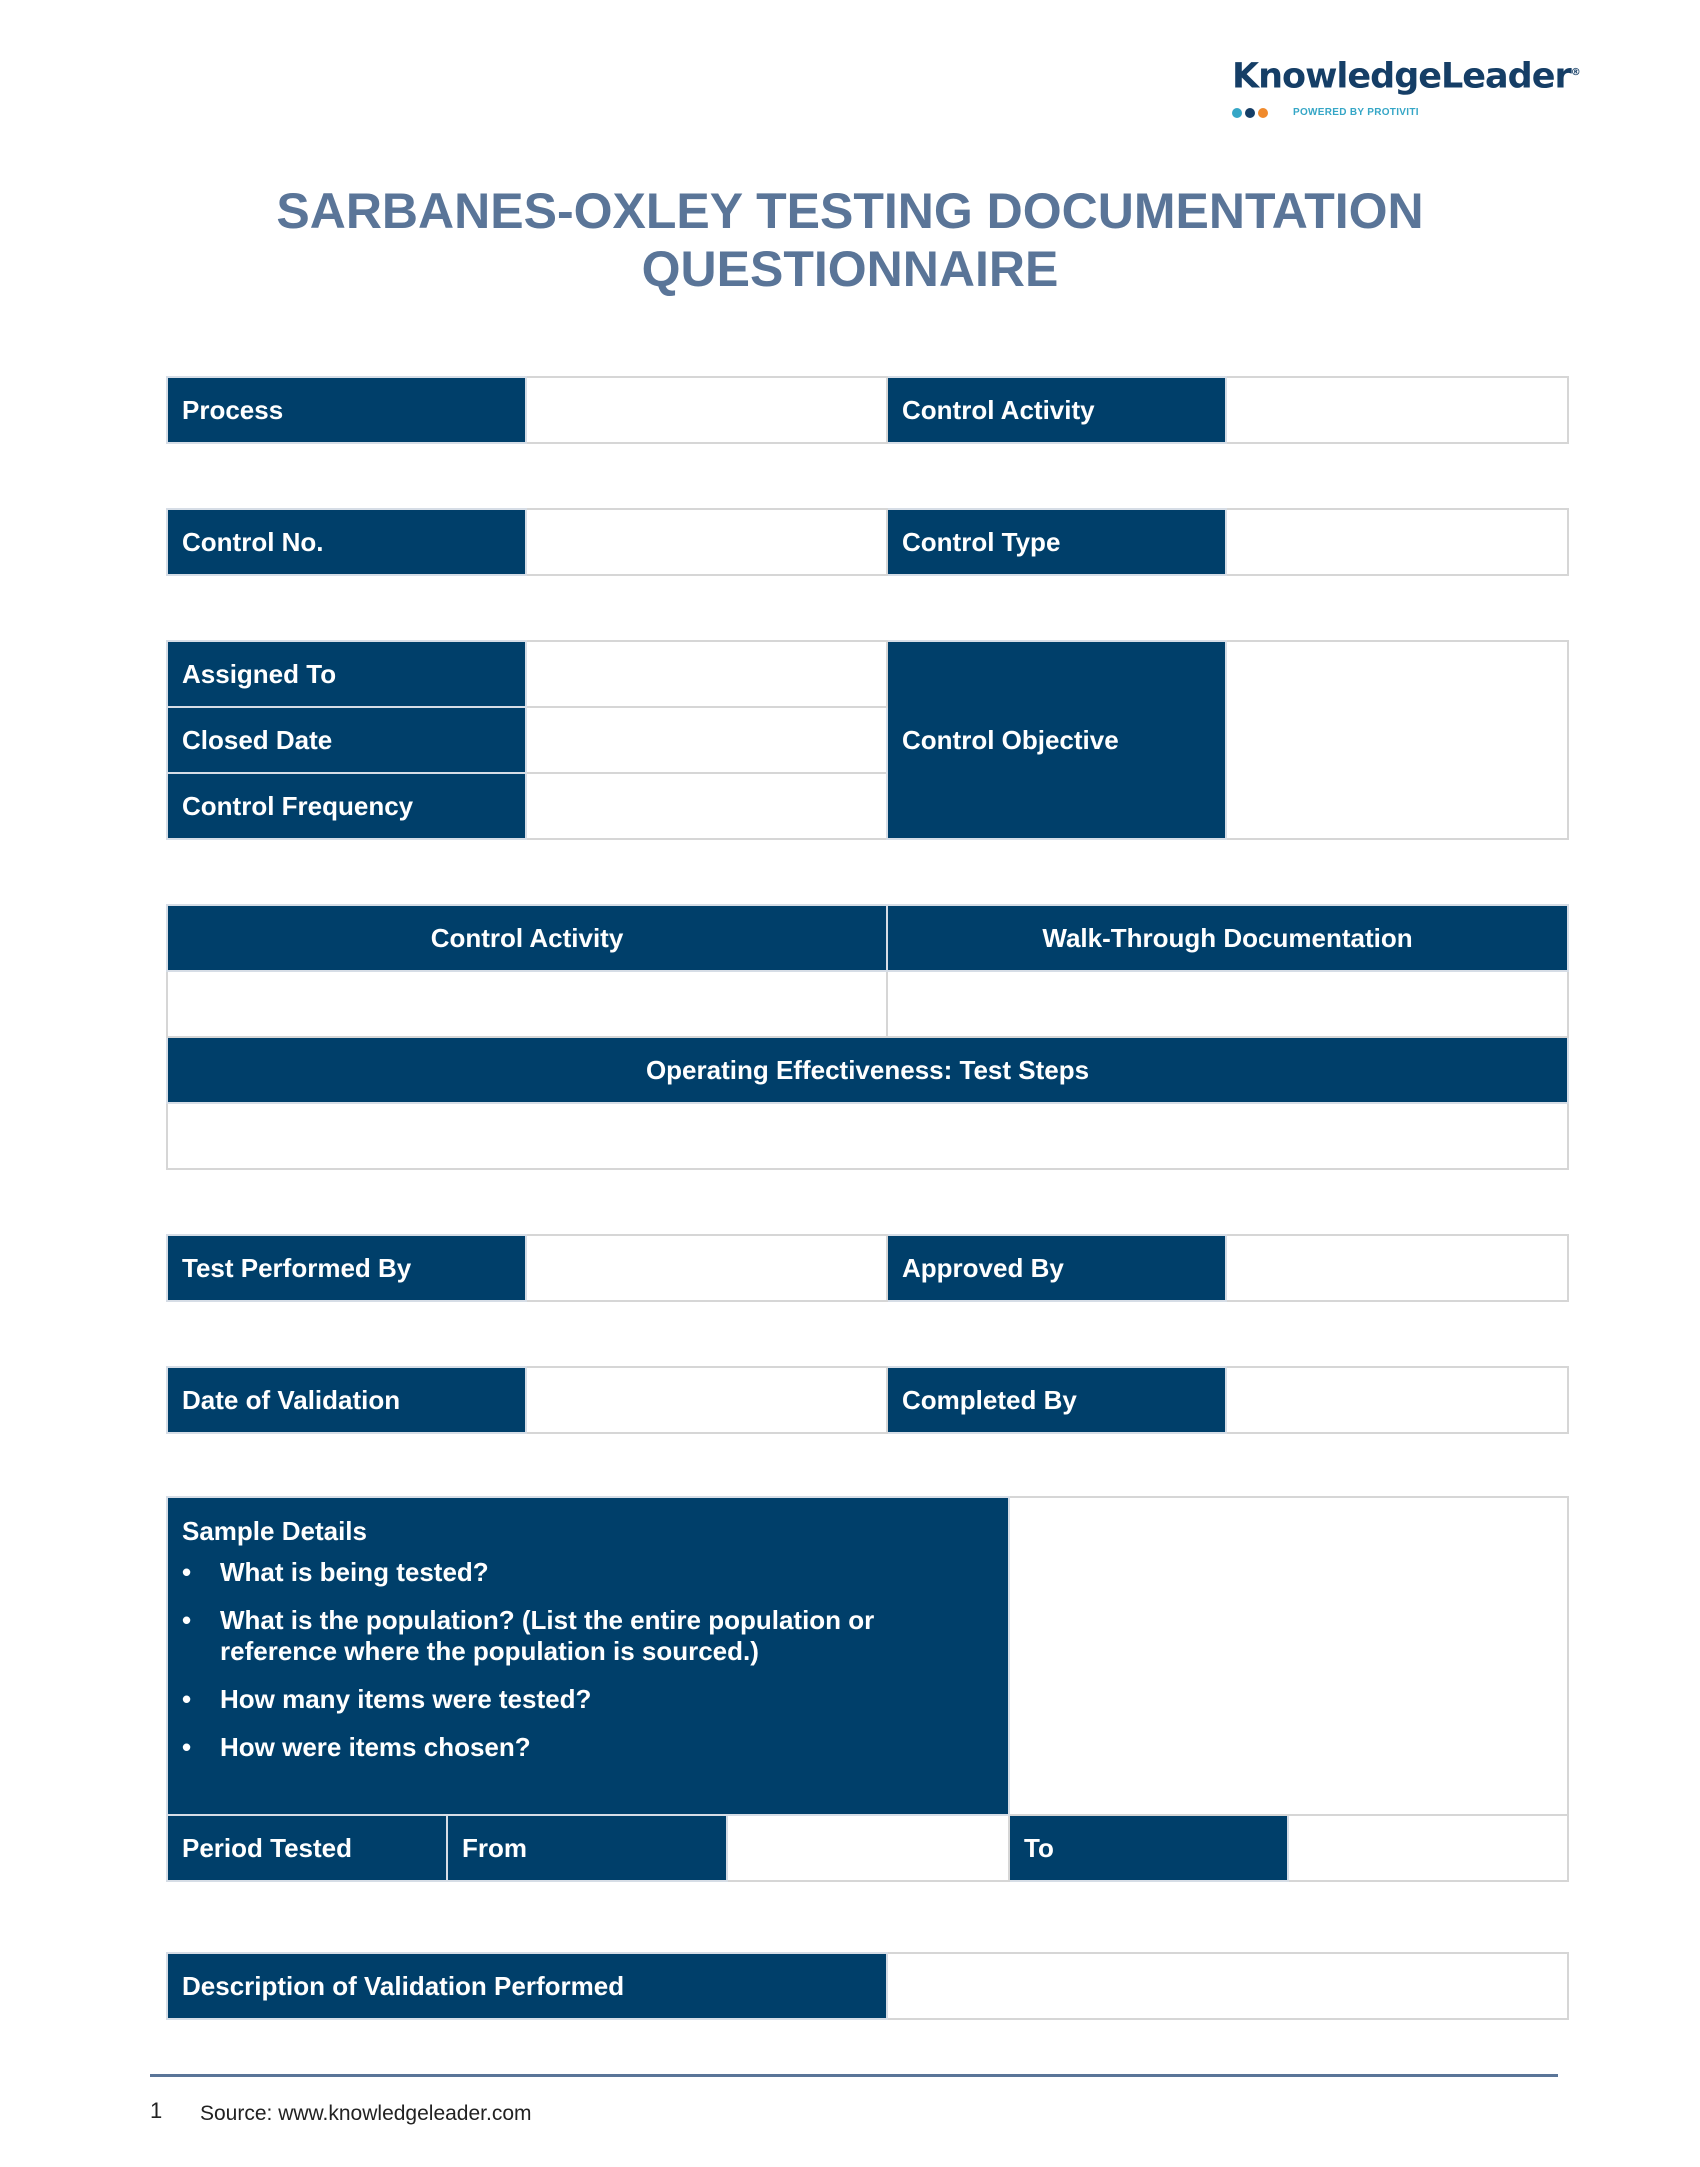 The width and height of the screenshot is (1700, 2167). Describe the element at coordinates (1356, 113) in the screenshot. I see `logo-tagline: POWERED BY PROTIVITI` at that location.